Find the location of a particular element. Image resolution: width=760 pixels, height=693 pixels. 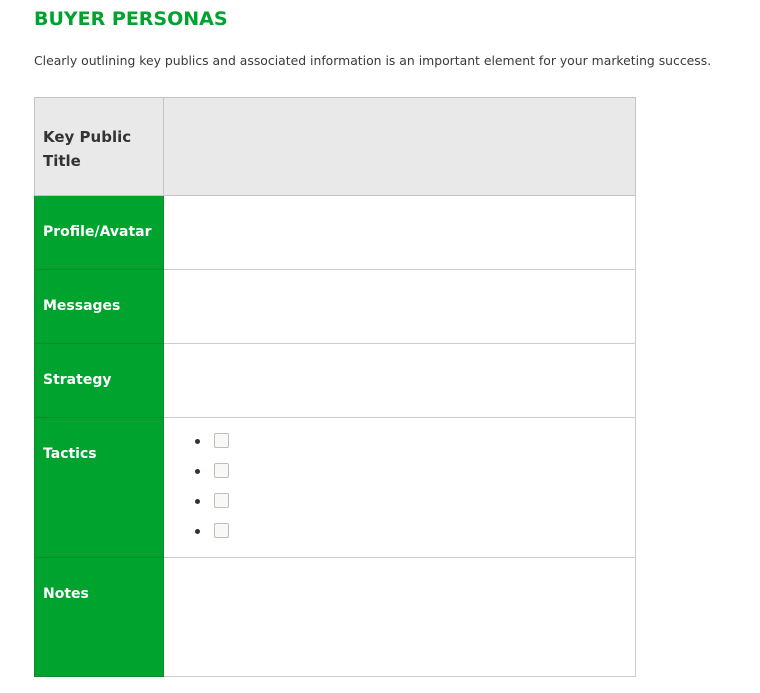

table-row-notes: Notes is located at coordinates (335, 617).